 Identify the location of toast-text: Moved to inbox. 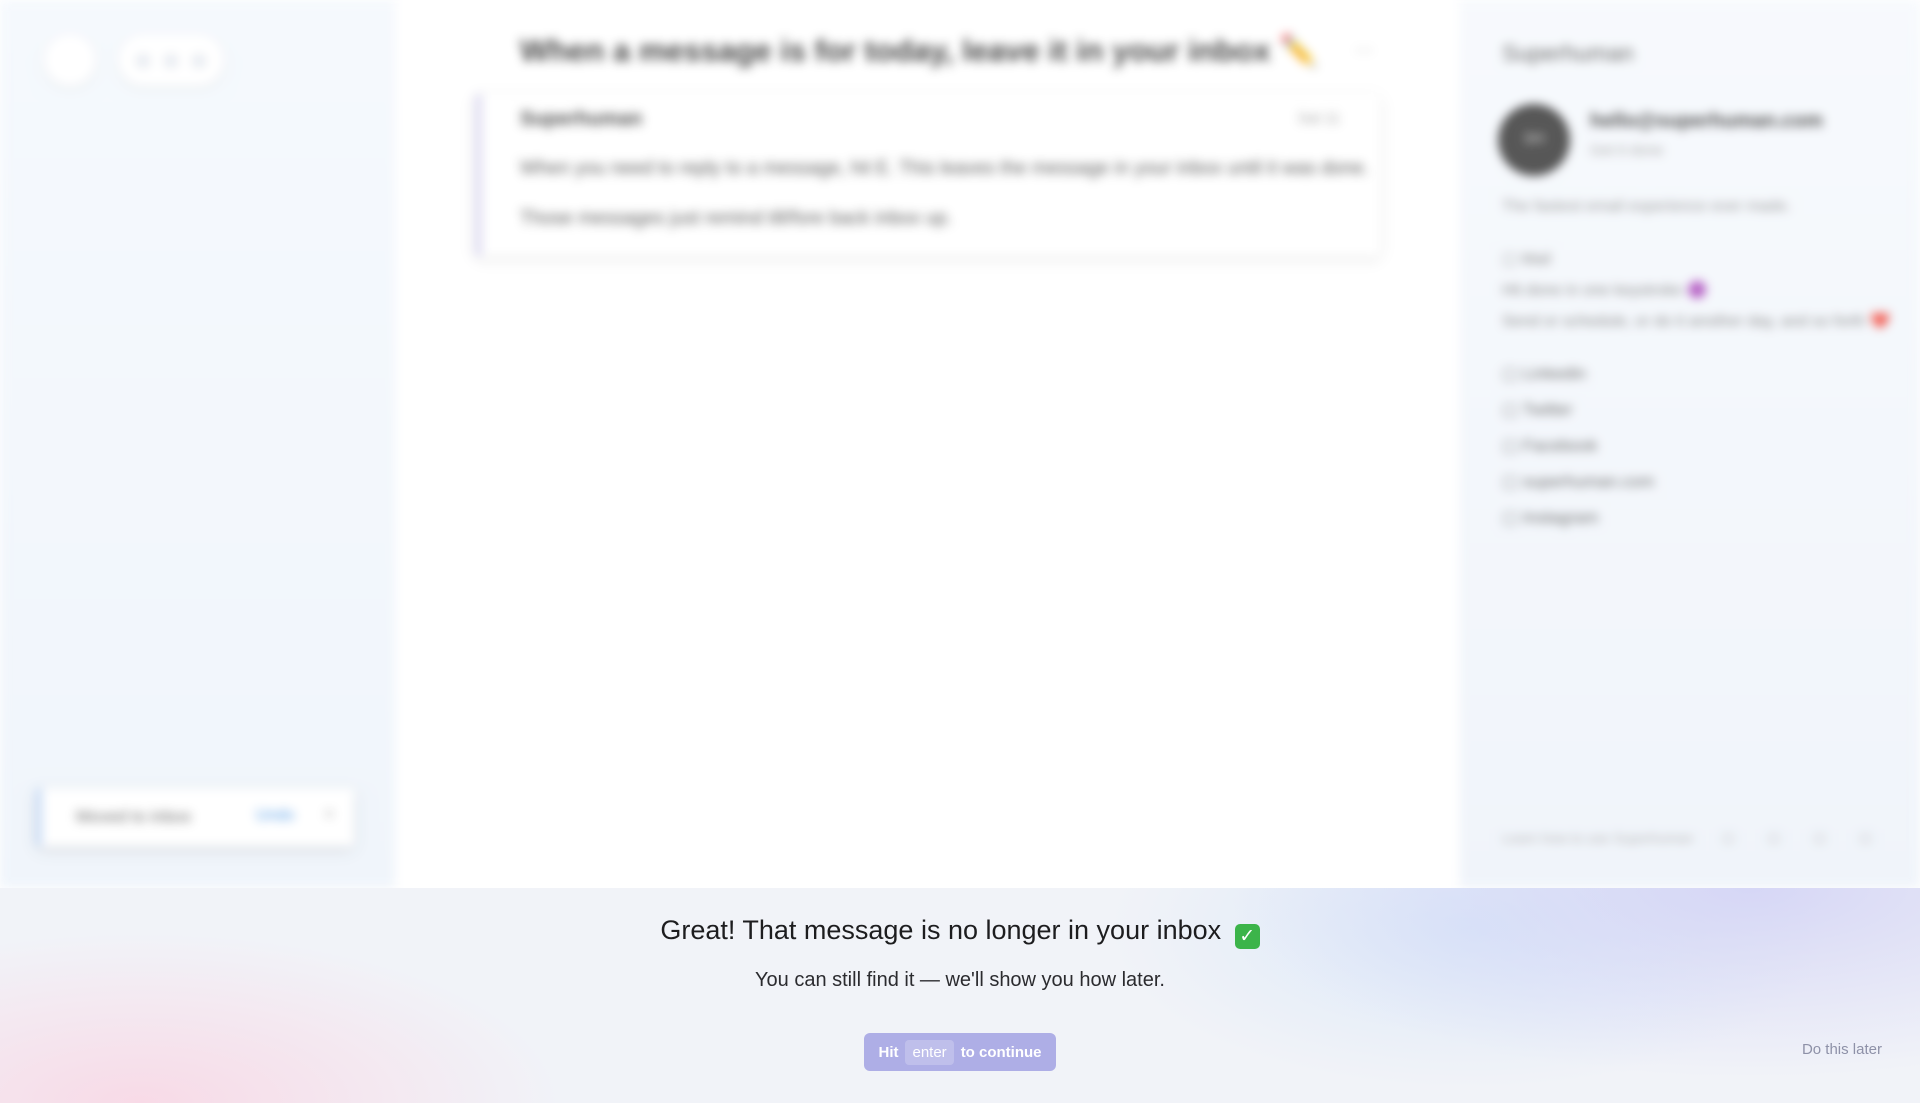
(134, 816).